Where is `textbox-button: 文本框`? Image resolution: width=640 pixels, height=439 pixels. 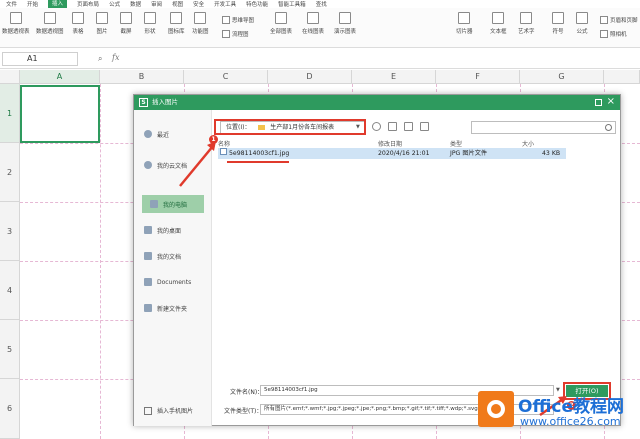 textbox-button: 文本框 is located at coordinates (498, 23).